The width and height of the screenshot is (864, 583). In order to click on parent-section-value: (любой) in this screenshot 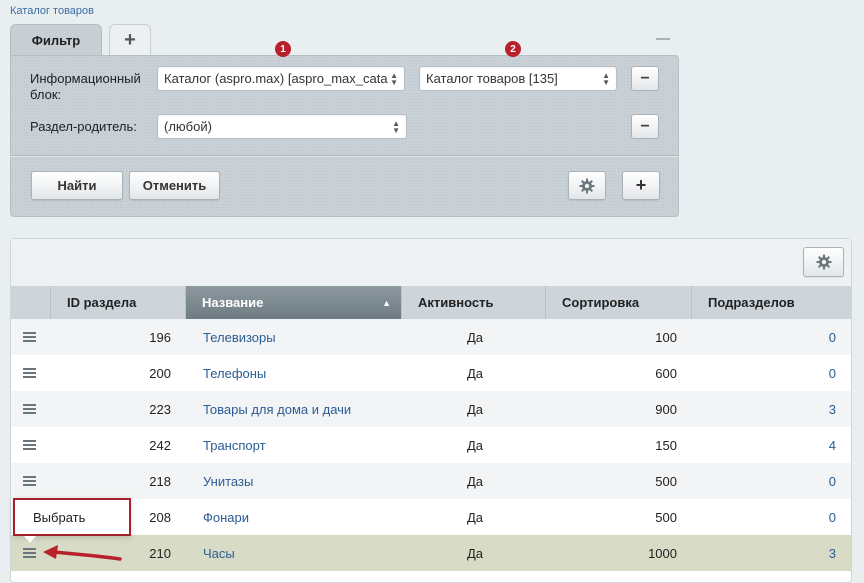, I will do `click(188, 126)`.